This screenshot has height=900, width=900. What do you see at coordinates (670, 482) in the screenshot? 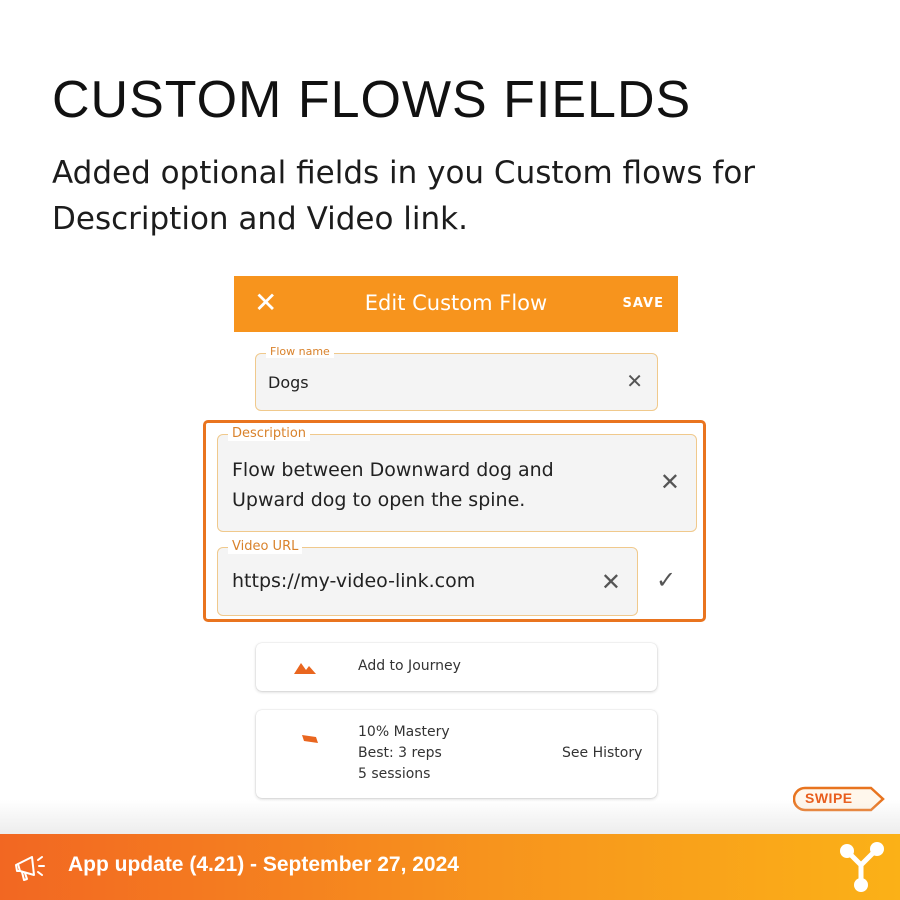
I see `clear-description-icon: ✕` at bounding box center [670, 482].